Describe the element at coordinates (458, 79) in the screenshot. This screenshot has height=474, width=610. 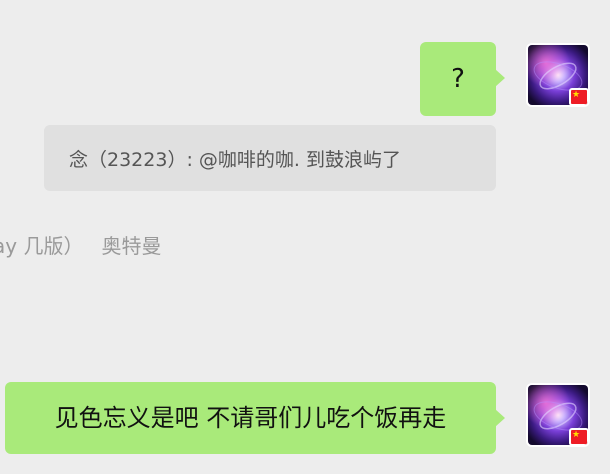
I see `message-text: ?` at that location.